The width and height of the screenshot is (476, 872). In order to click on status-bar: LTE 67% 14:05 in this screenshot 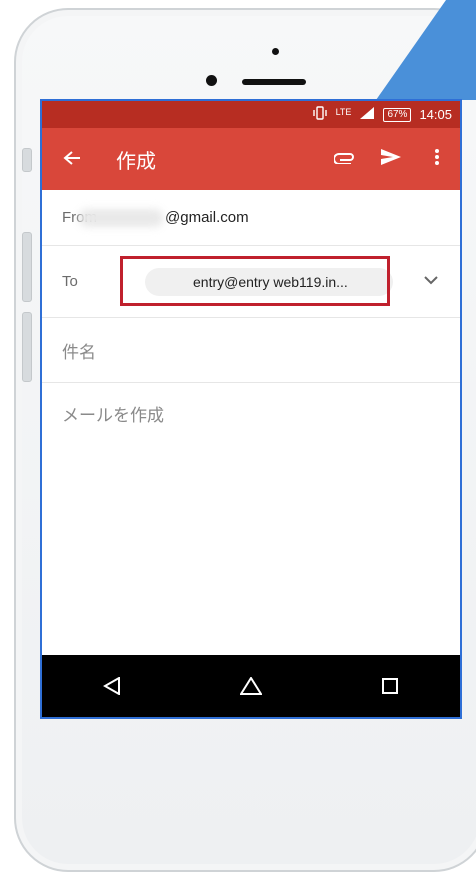, I will do `click(251, 114)`.